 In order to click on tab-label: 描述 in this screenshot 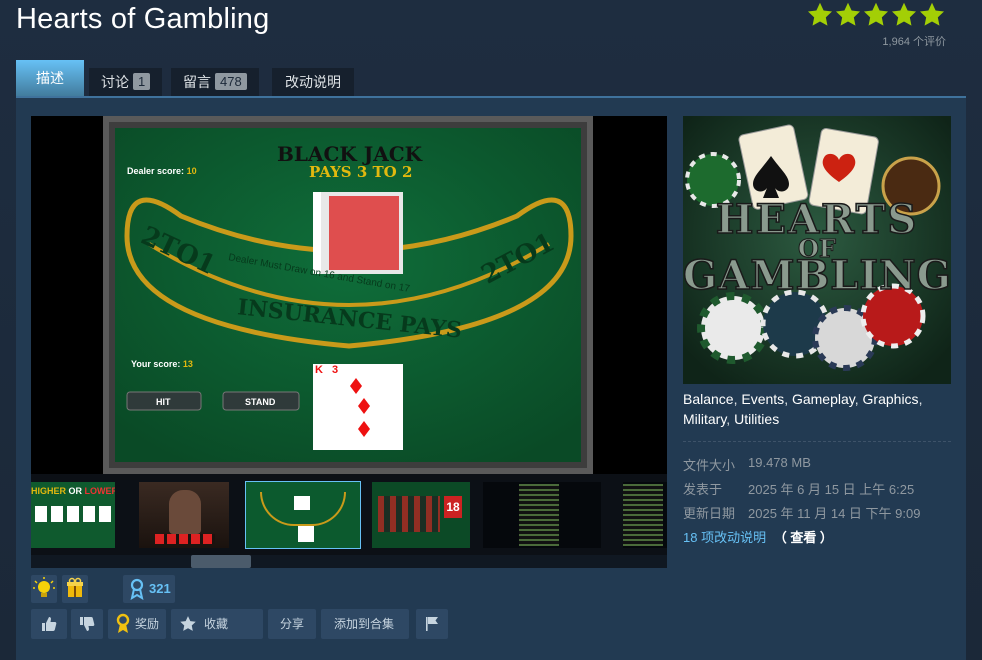, I will do `click(50, 78)`.